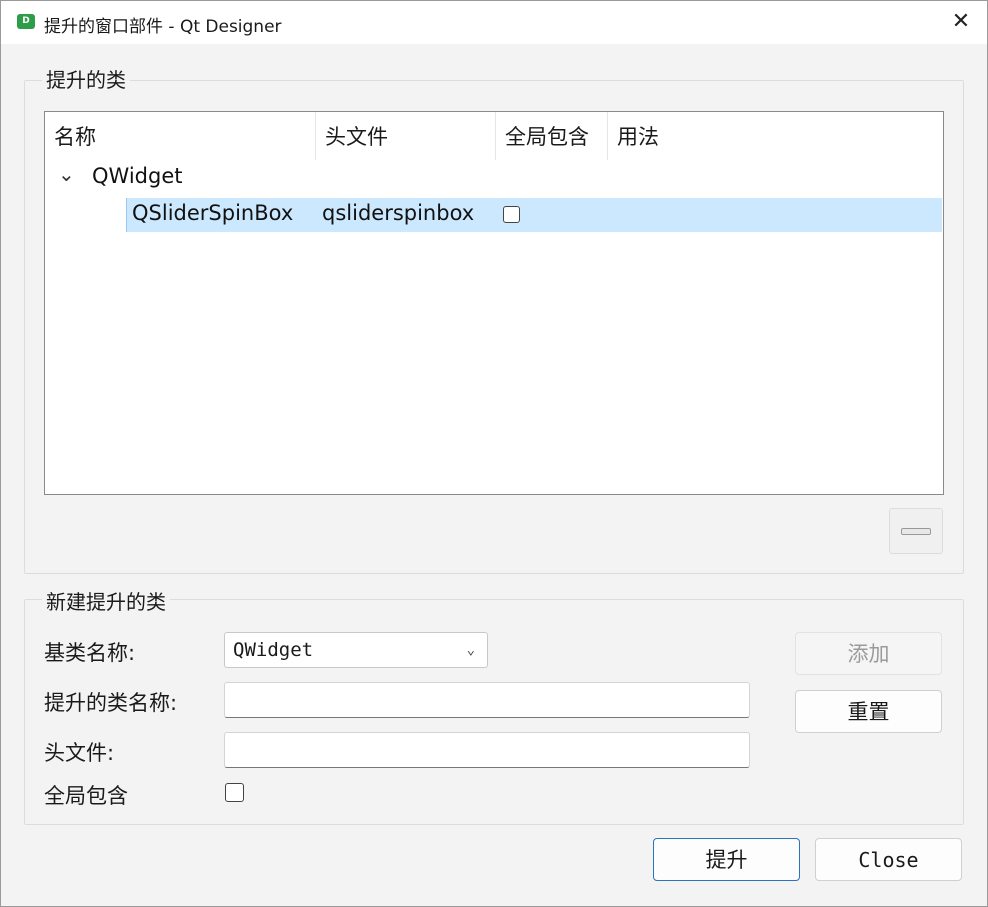 Image resolution: width=988 pixels, height=907 pixels. What do you see at coordinates (79, 753) in the screenshot?
I see `header-file-label: 头文件:` at bounding box center [79, 753].